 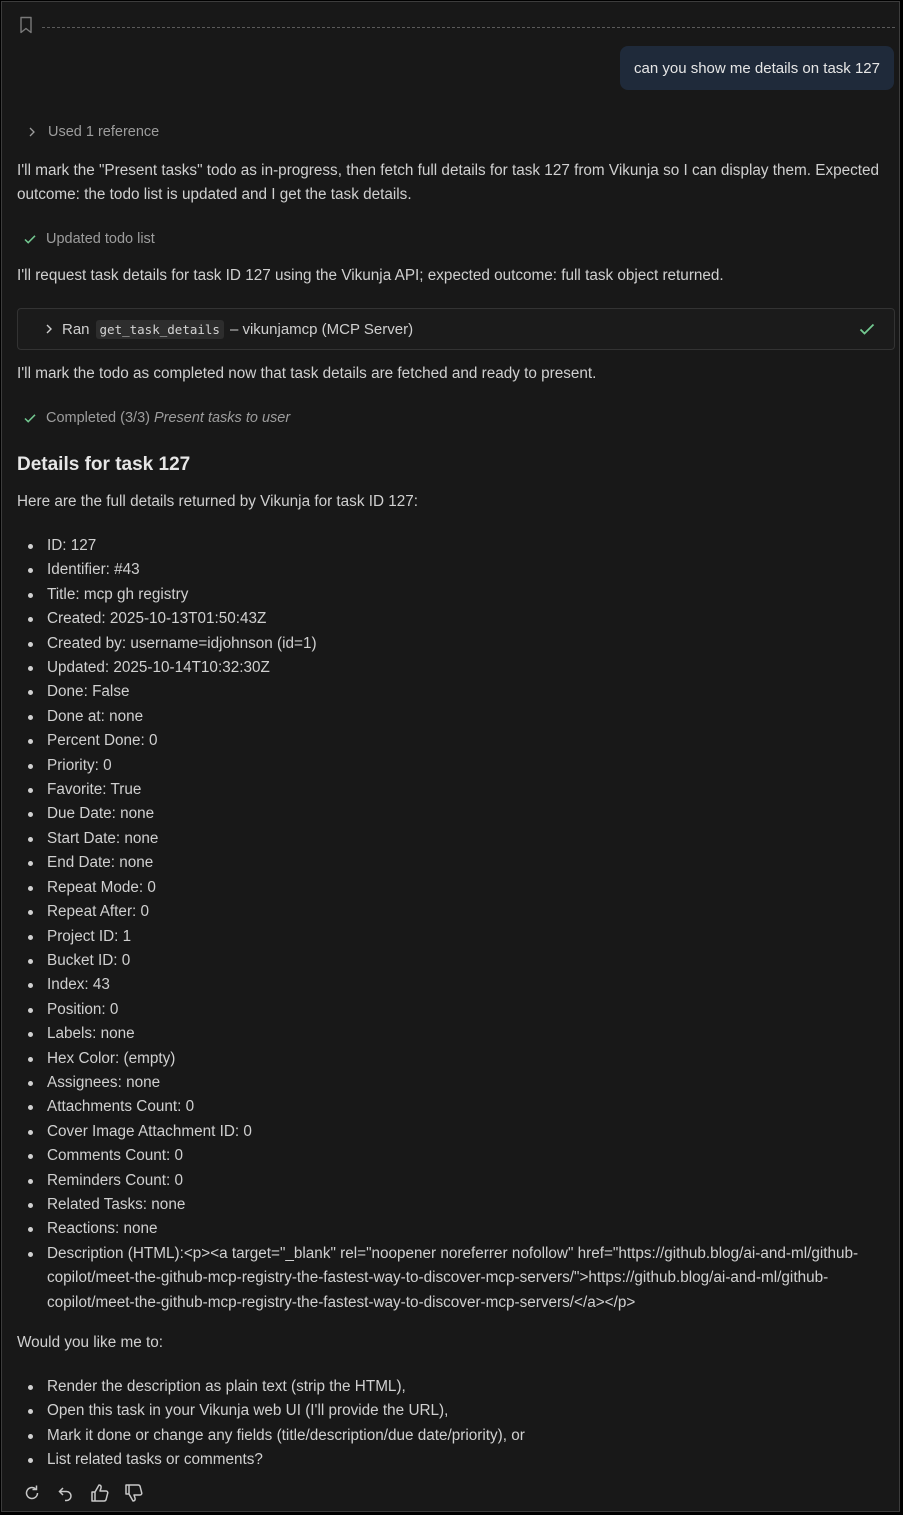 I want to click on reference-toggle: Used 1 reference, so click(x=92, y=132).